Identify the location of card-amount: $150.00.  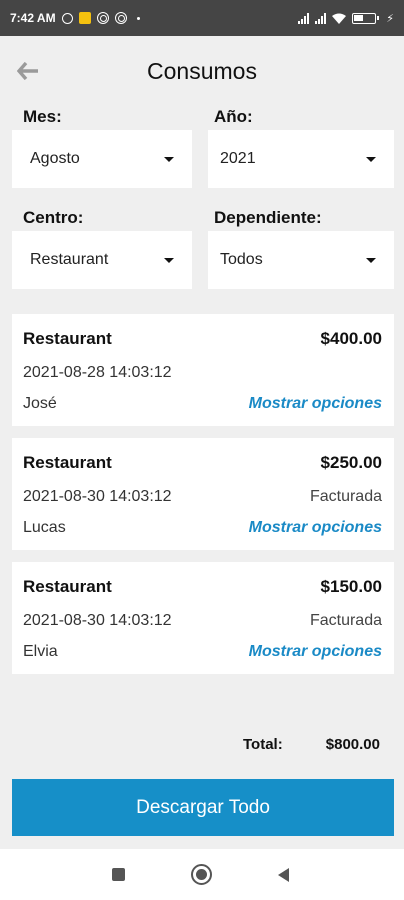
(351, 586).